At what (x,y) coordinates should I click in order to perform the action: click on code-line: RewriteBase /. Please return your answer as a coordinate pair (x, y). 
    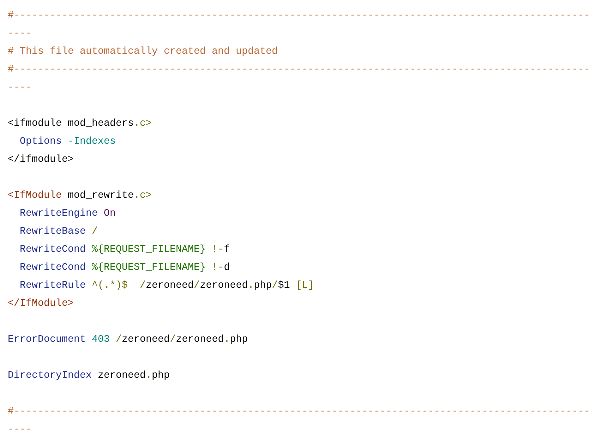
    Looking at the image, I should click on (60, 233).